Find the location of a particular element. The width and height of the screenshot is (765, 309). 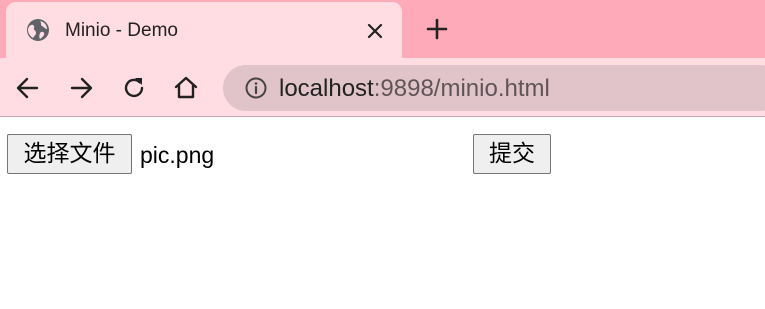

close-icon is located at coordinates (375, 31).